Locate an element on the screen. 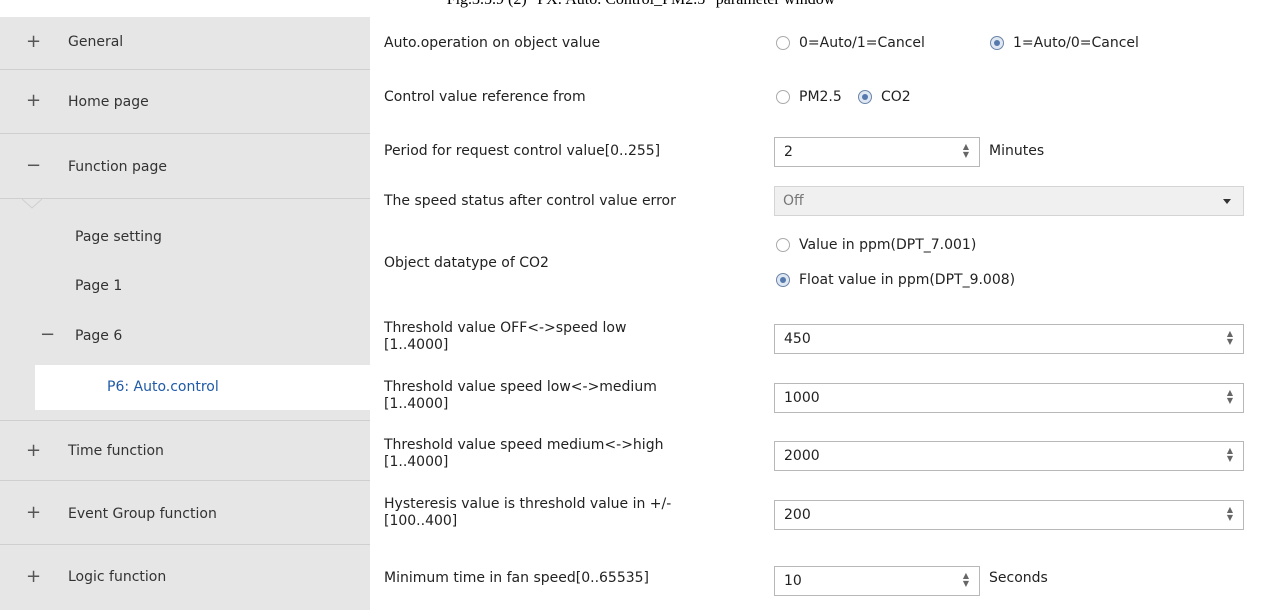 This screenshot has width=1282, height=610. radio-float-value-ppm: Float value in ppm(DPT_9.008) is located at coordinates (895, 280).